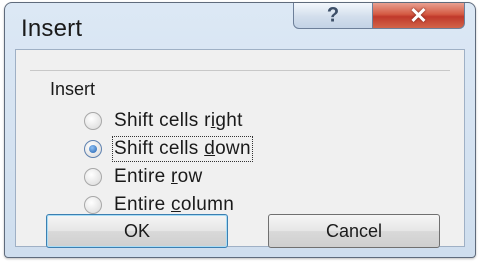  I want to click on radio-shift-cells-right, so click(93, 121).